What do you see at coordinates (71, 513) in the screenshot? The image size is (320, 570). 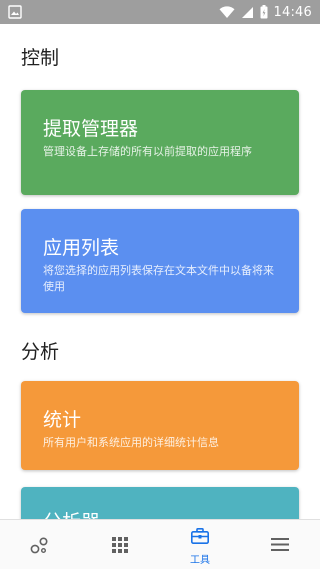 I see `card-title: 分析器` at bounding box center [71, 513].